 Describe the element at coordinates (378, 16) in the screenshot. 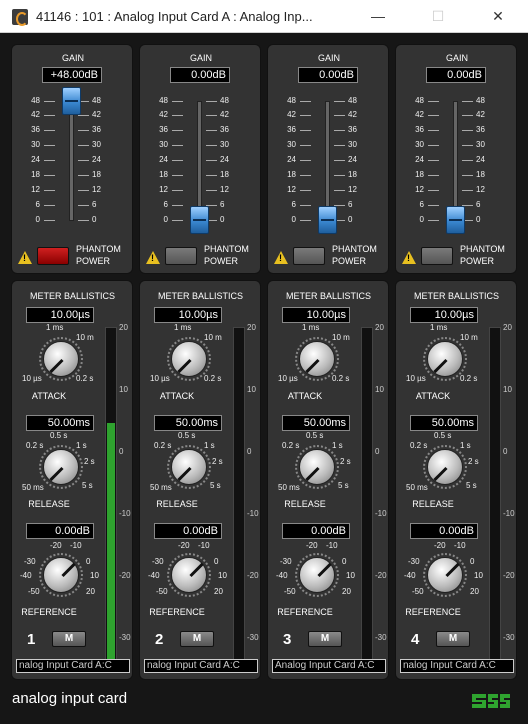

I see `minimize-button: —` at that location.